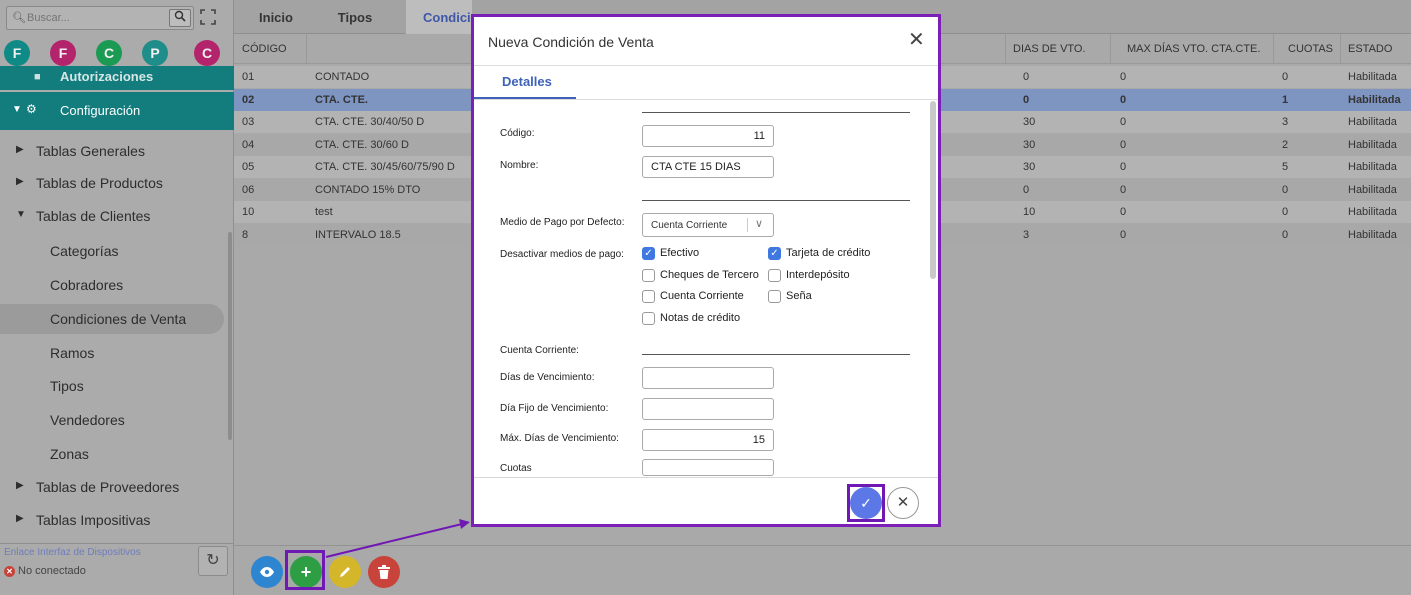  I want to click on refresh-icon: ↻, so click(213, 560).